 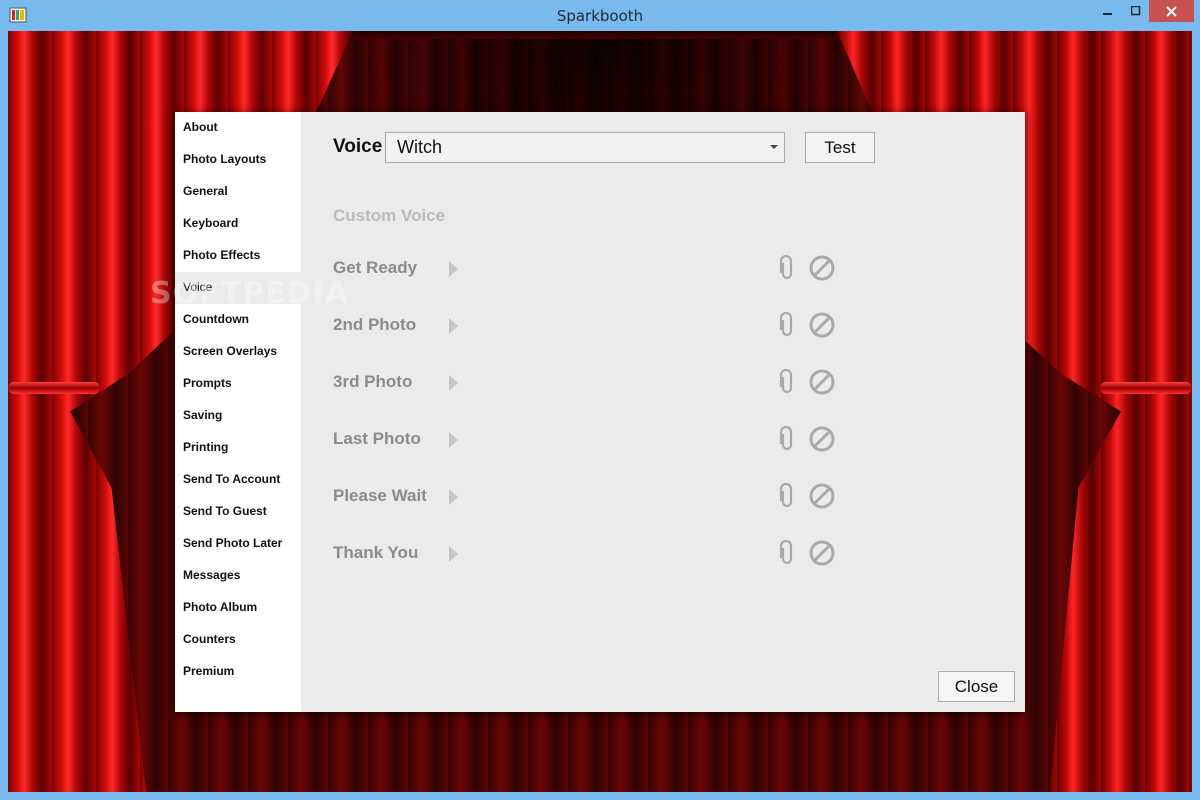 I want to click on sidebar-item-printing: Printing, so click(x=238, y=448).